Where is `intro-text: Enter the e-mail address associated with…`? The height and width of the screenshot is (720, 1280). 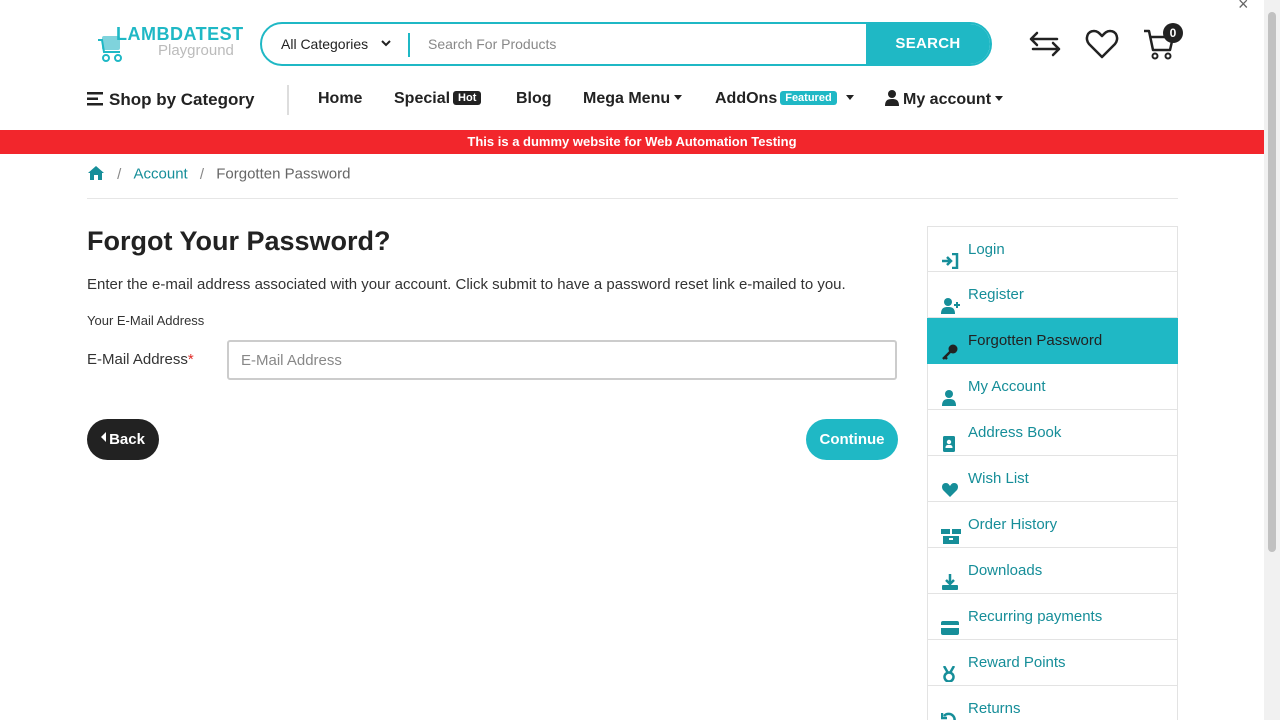
intro-text: Enter the e-mail address associated with… is located at coordinates (466, 284).